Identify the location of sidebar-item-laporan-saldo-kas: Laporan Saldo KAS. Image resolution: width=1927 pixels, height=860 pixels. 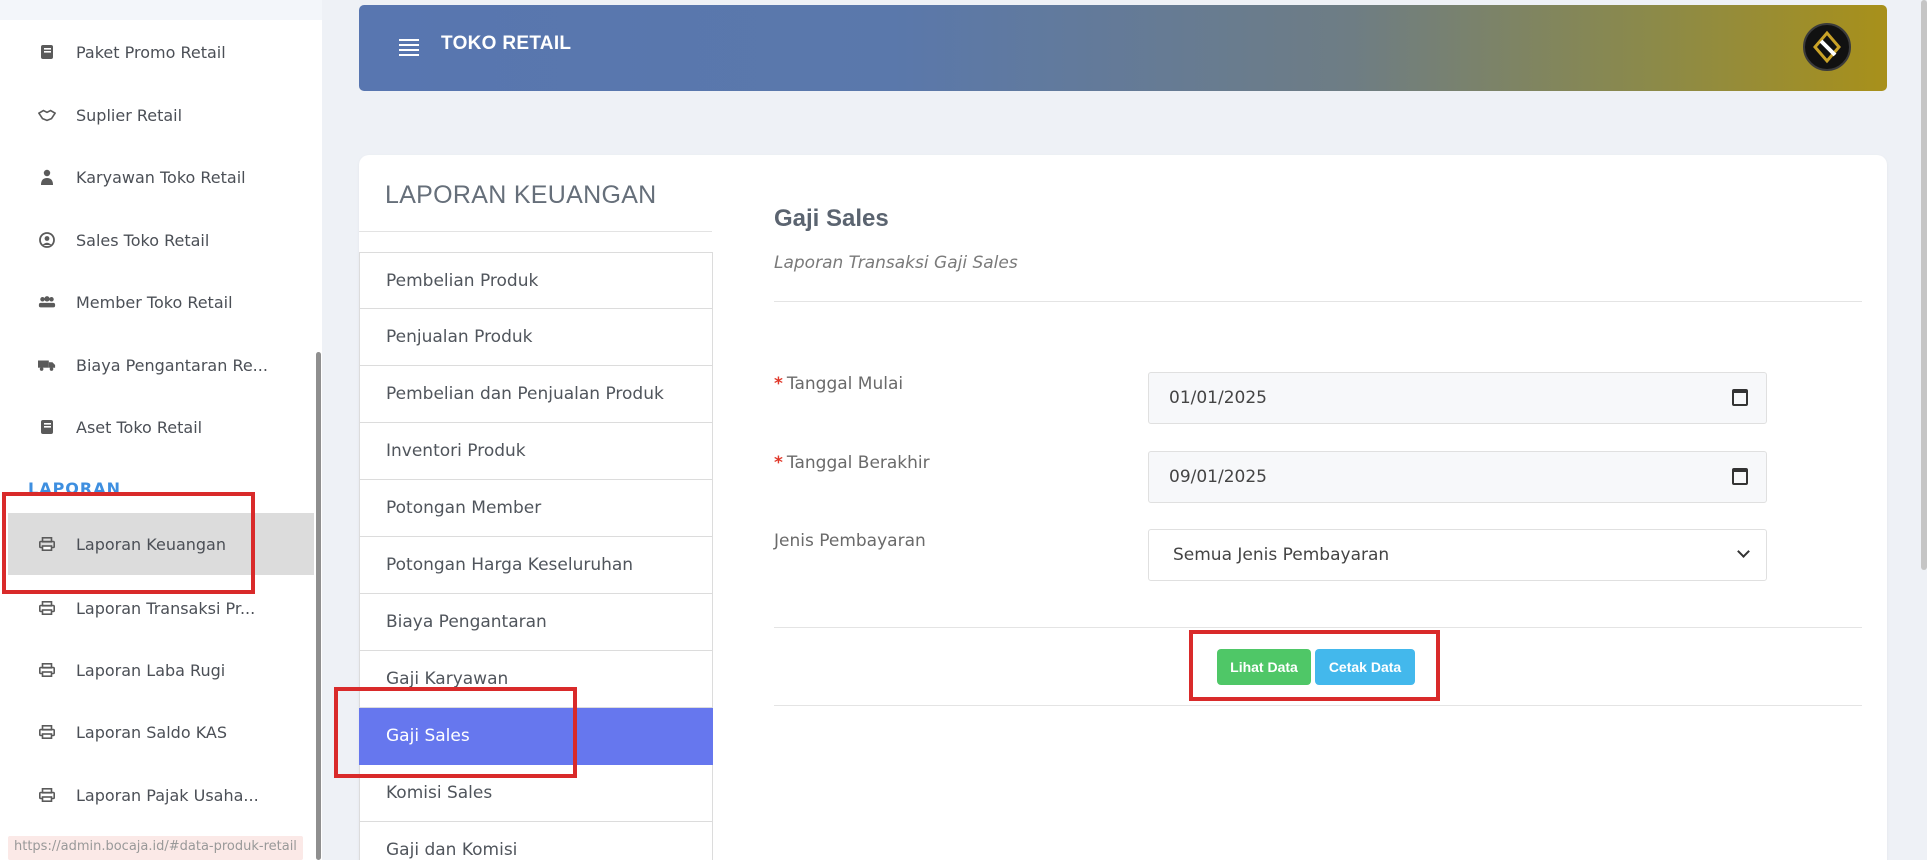
(157, 732).